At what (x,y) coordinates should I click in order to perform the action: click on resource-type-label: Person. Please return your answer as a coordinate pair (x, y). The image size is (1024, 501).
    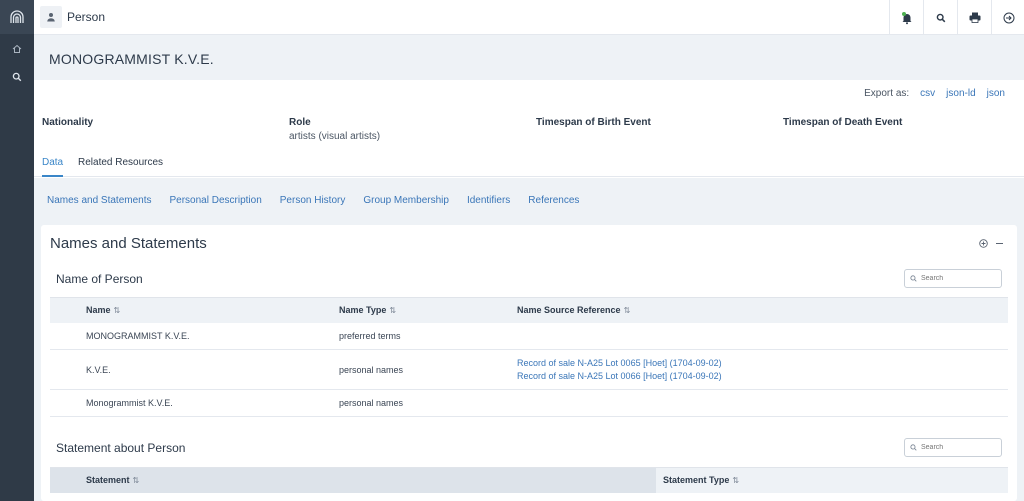
    Looking at the image, I should click on (86, 17).